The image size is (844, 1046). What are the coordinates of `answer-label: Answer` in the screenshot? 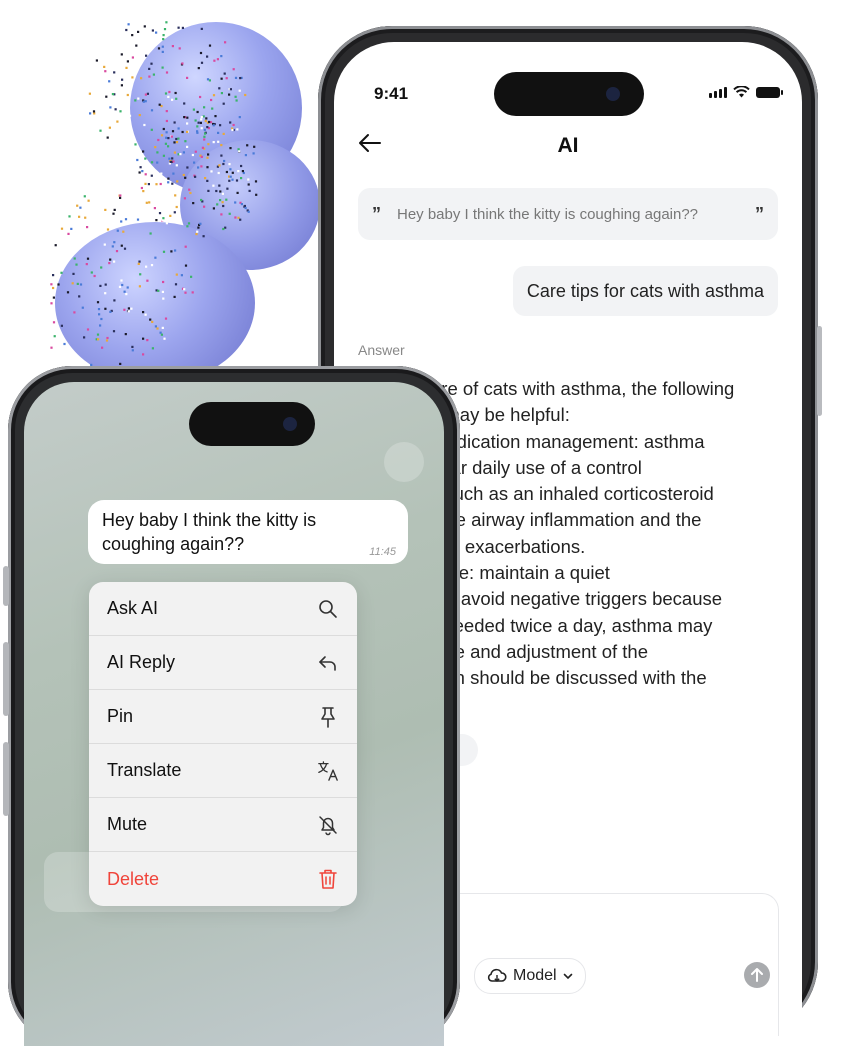 It's located at (381, 350).